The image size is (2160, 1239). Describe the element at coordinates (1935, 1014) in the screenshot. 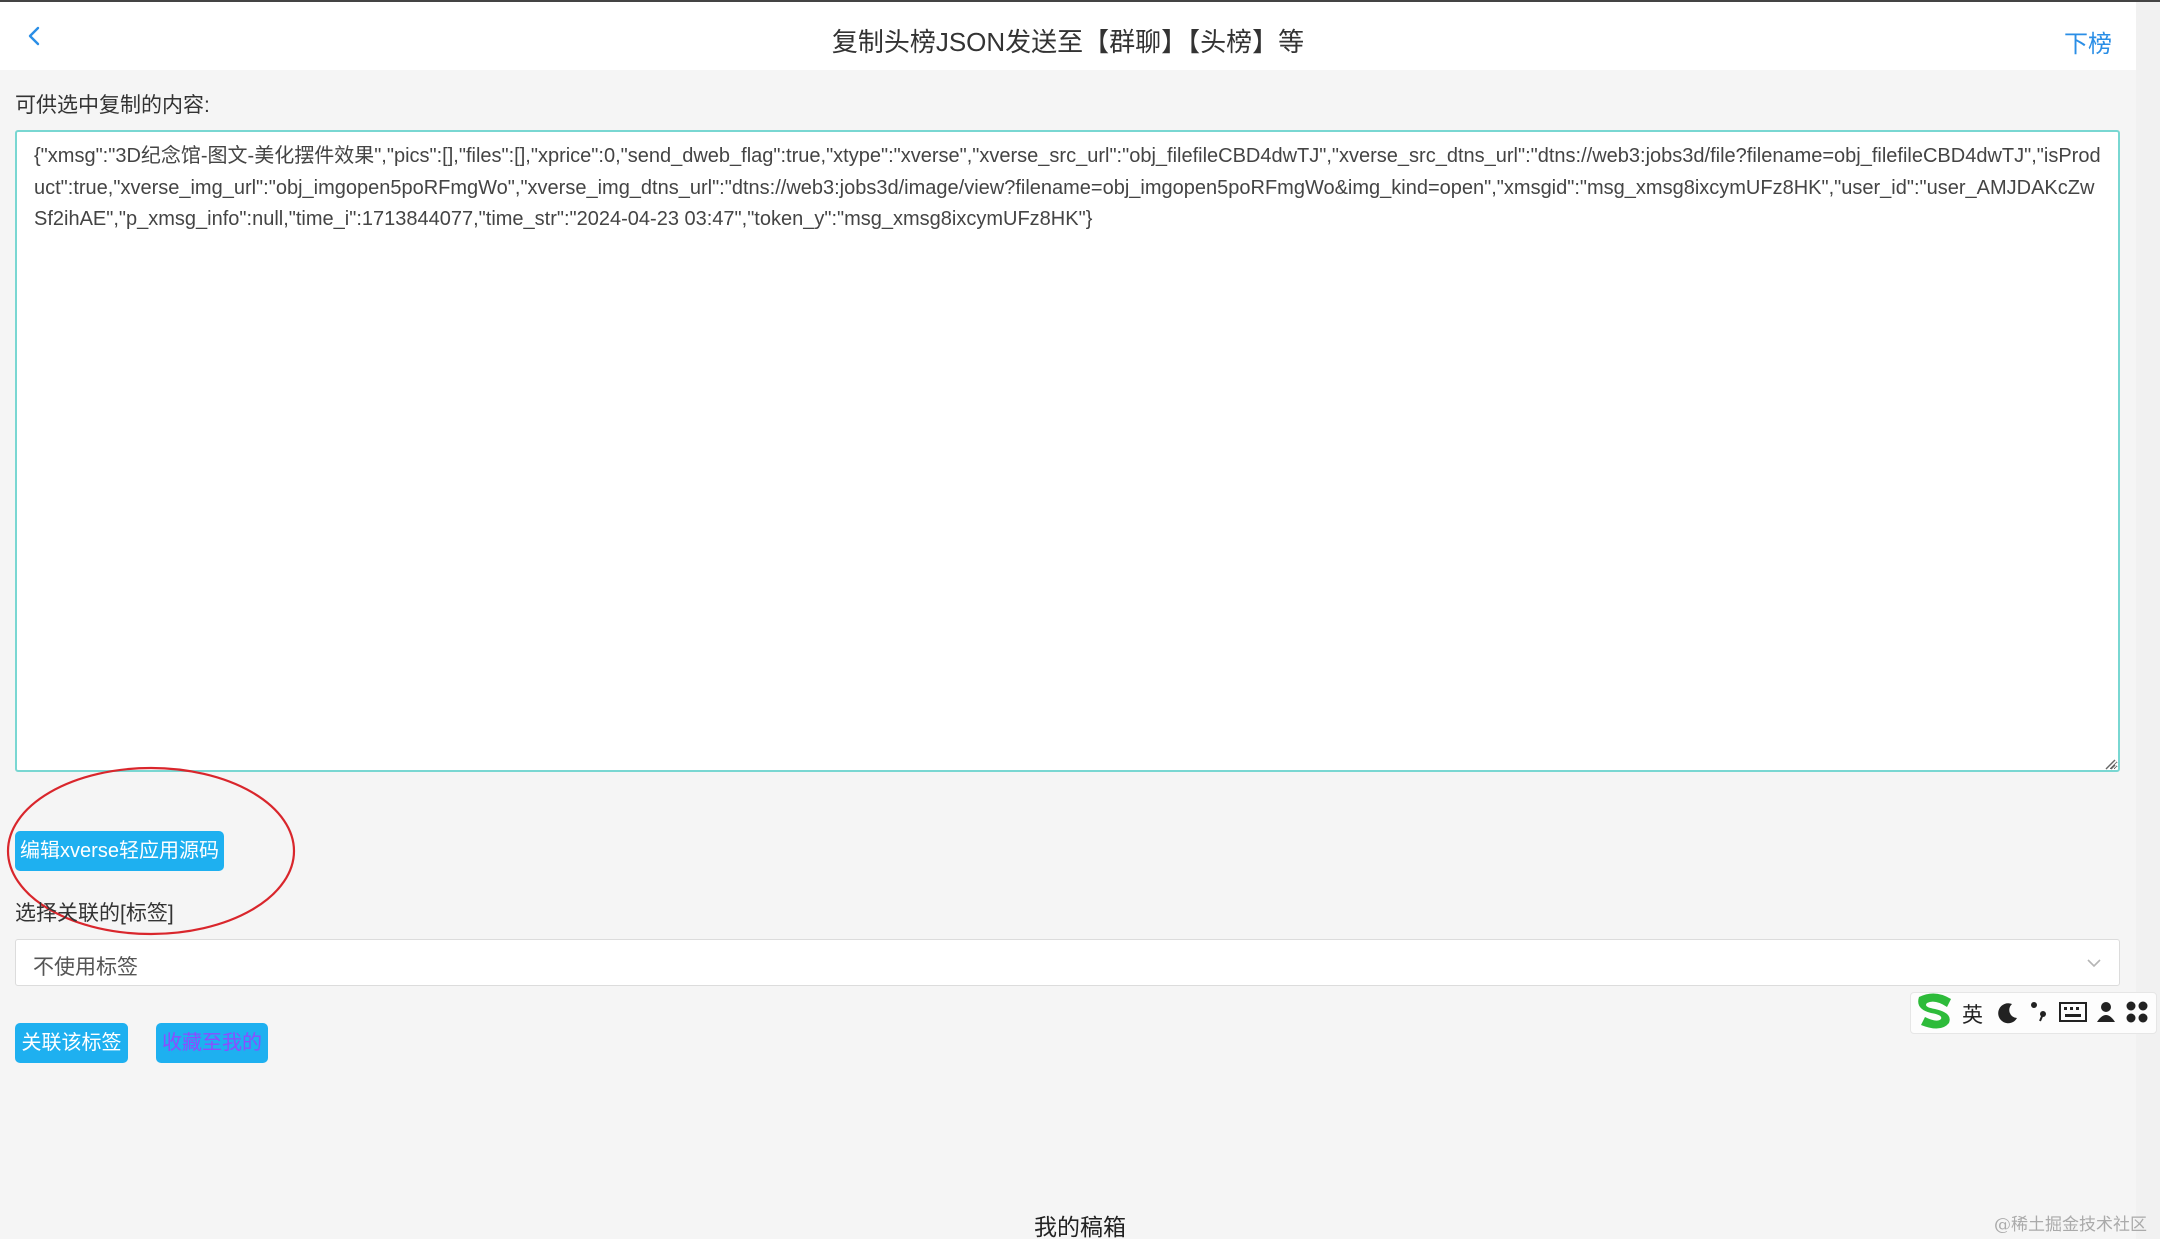

I see `sogou-logo-icon` at that location.